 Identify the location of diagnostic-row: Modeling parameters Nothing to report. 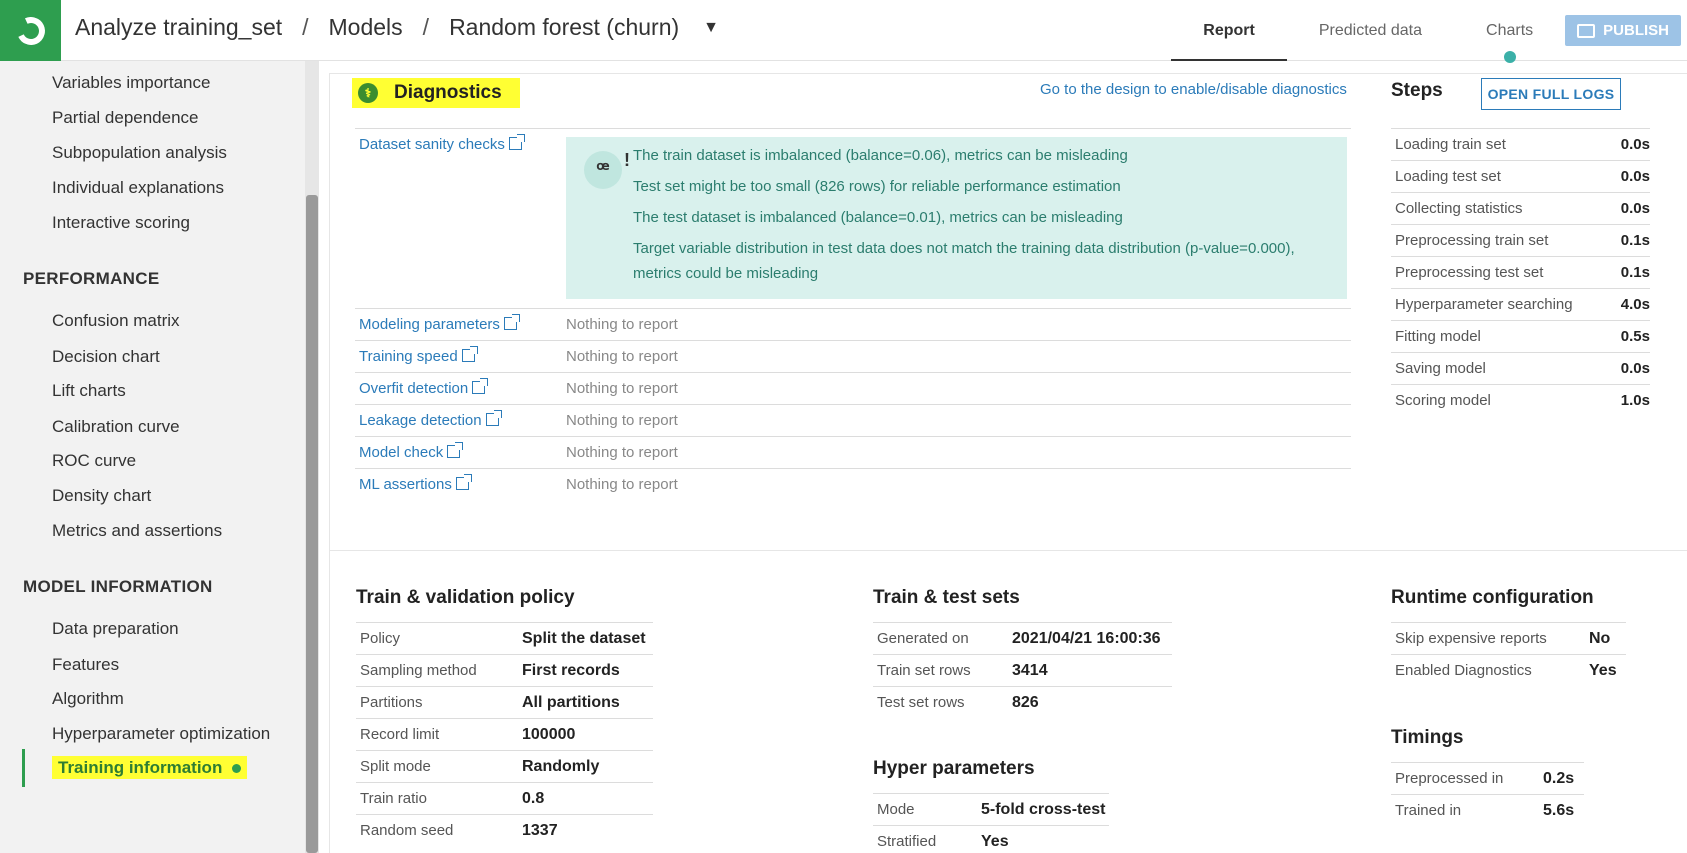
(853, 324).